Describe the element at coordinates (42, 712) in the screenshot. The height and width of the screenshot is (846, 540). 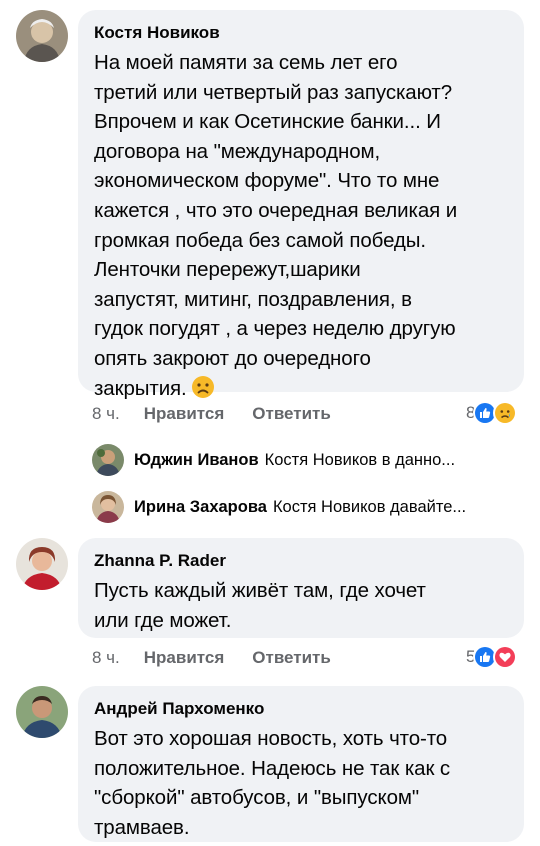
I see `avatar-andrey` at that location.